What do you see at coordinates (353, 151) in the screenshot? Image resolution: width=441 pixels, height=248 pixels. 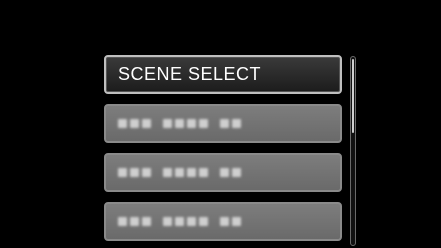 I see `menu-scrollbar` at bounding box center [353, 151].